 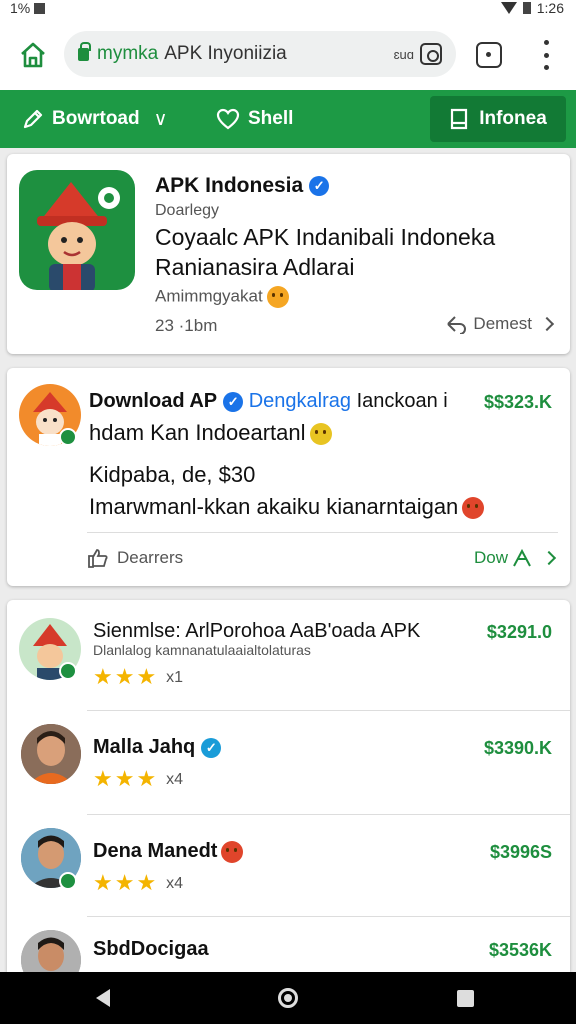 I want to click on post-line4: Imarwmanl-kkan akaiku kianarntaigan, so click(x=274, y=506).